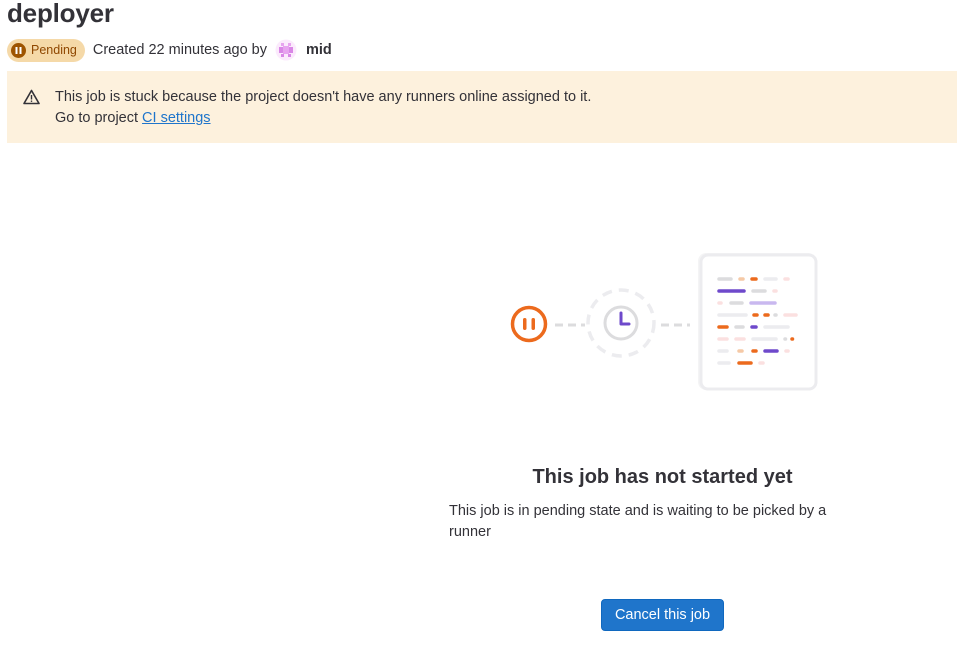 The height and width of the screenshot is (664, 957). I want to click on clock-icon, so click(621, 323).